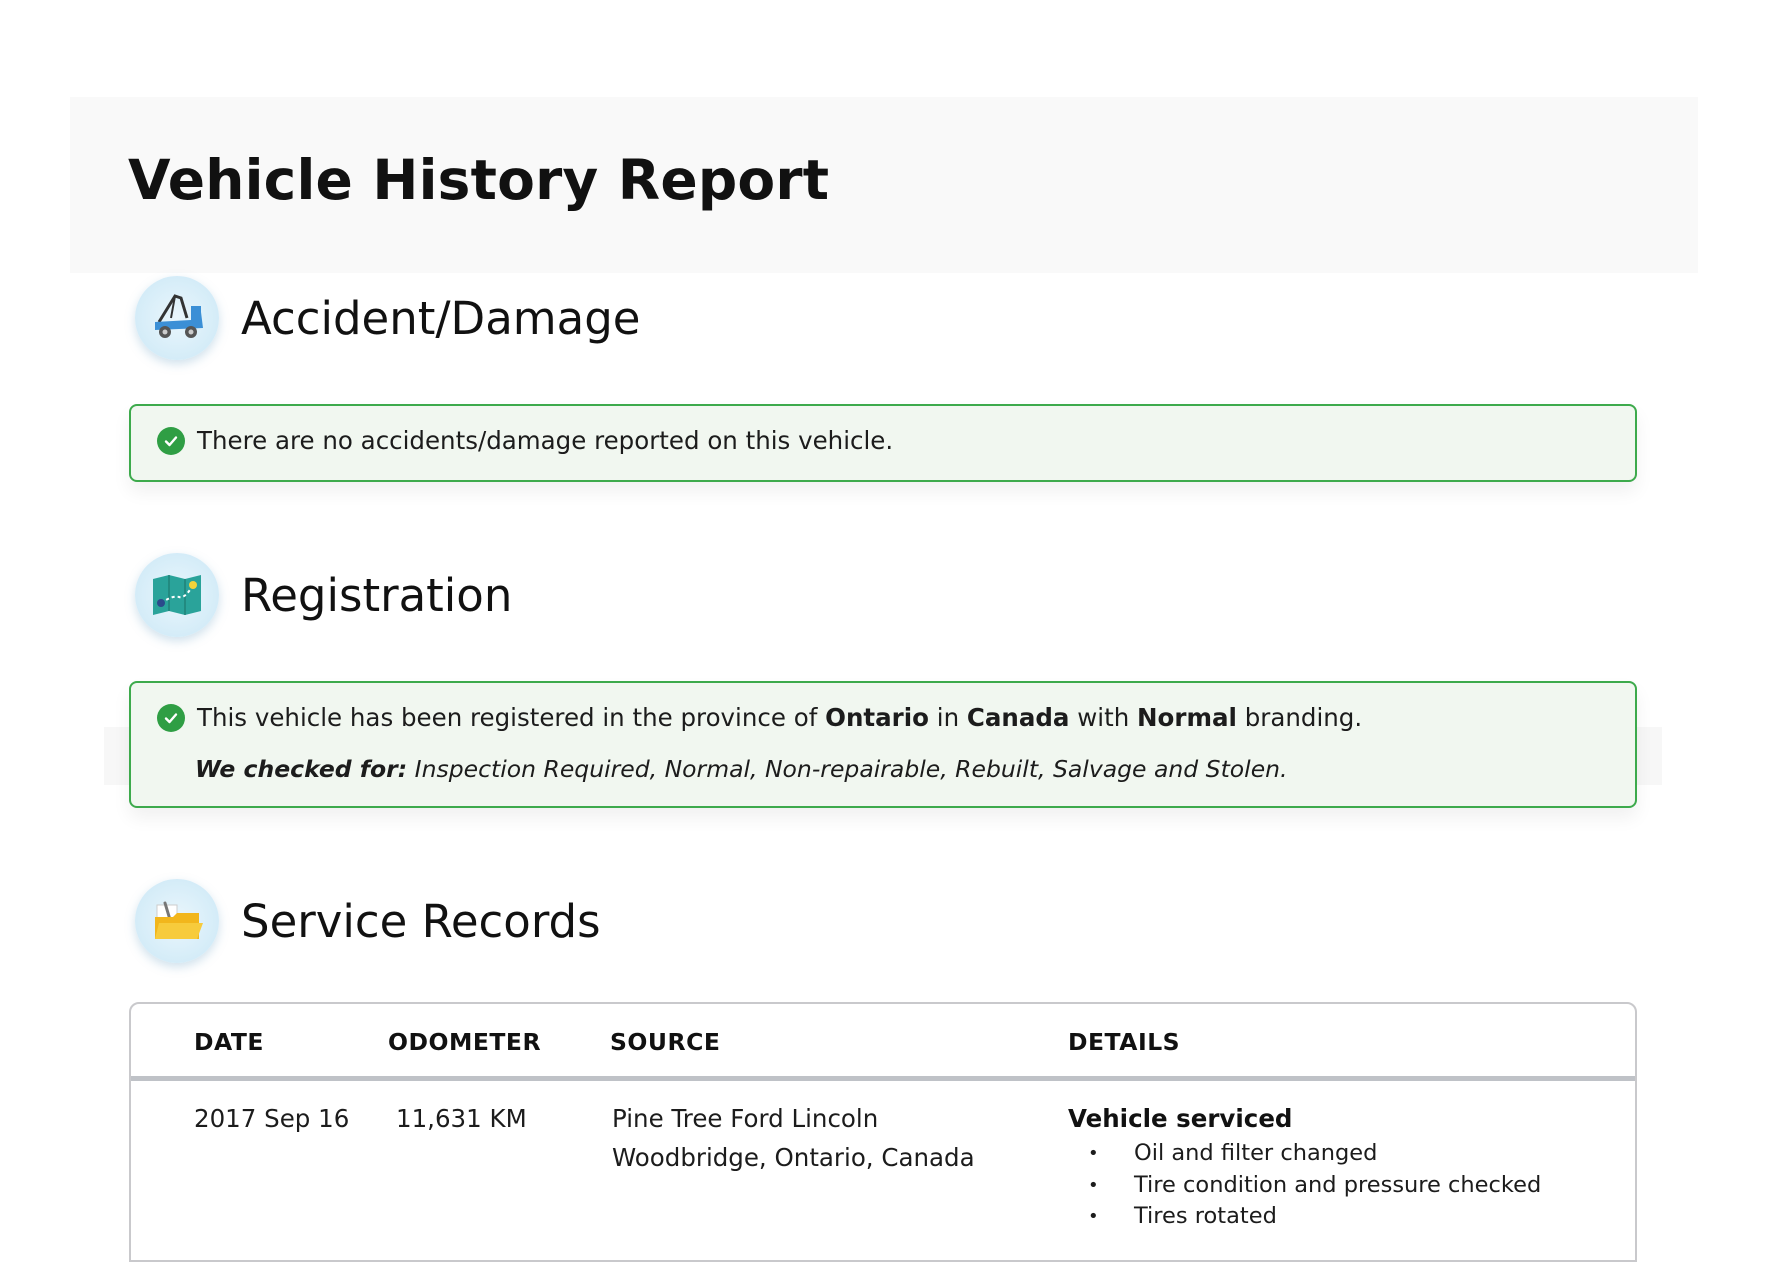  I want to click on row-date: 2017 Sep 16, so click(272, 1118).